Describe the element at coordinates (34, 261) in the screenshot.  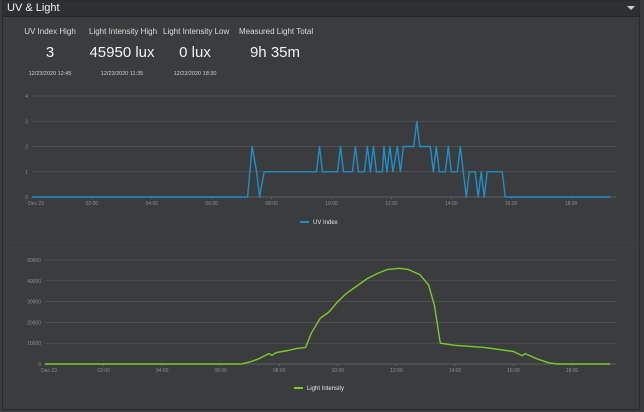
I see `y-tick-label: 50000` at that location.